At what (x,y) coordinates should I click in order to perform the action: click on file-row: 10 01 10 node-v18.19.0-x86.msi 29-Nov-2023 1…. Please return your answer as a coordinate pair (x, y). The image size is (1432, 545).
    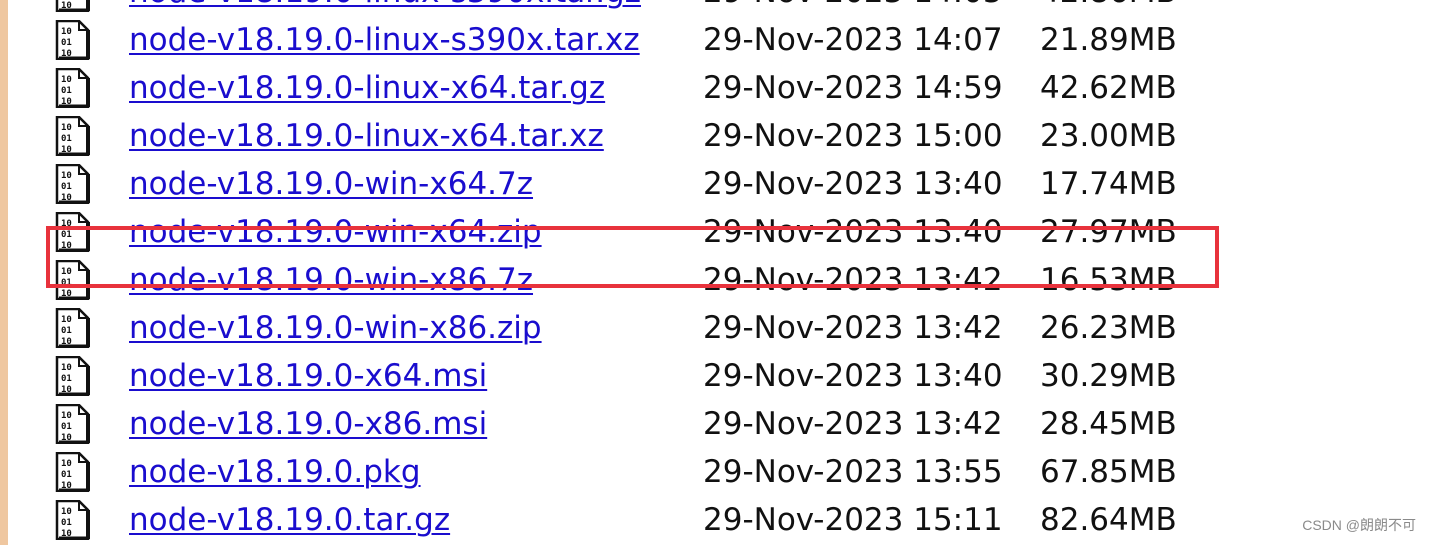
    Looking at the image, I should click on (716, 423).